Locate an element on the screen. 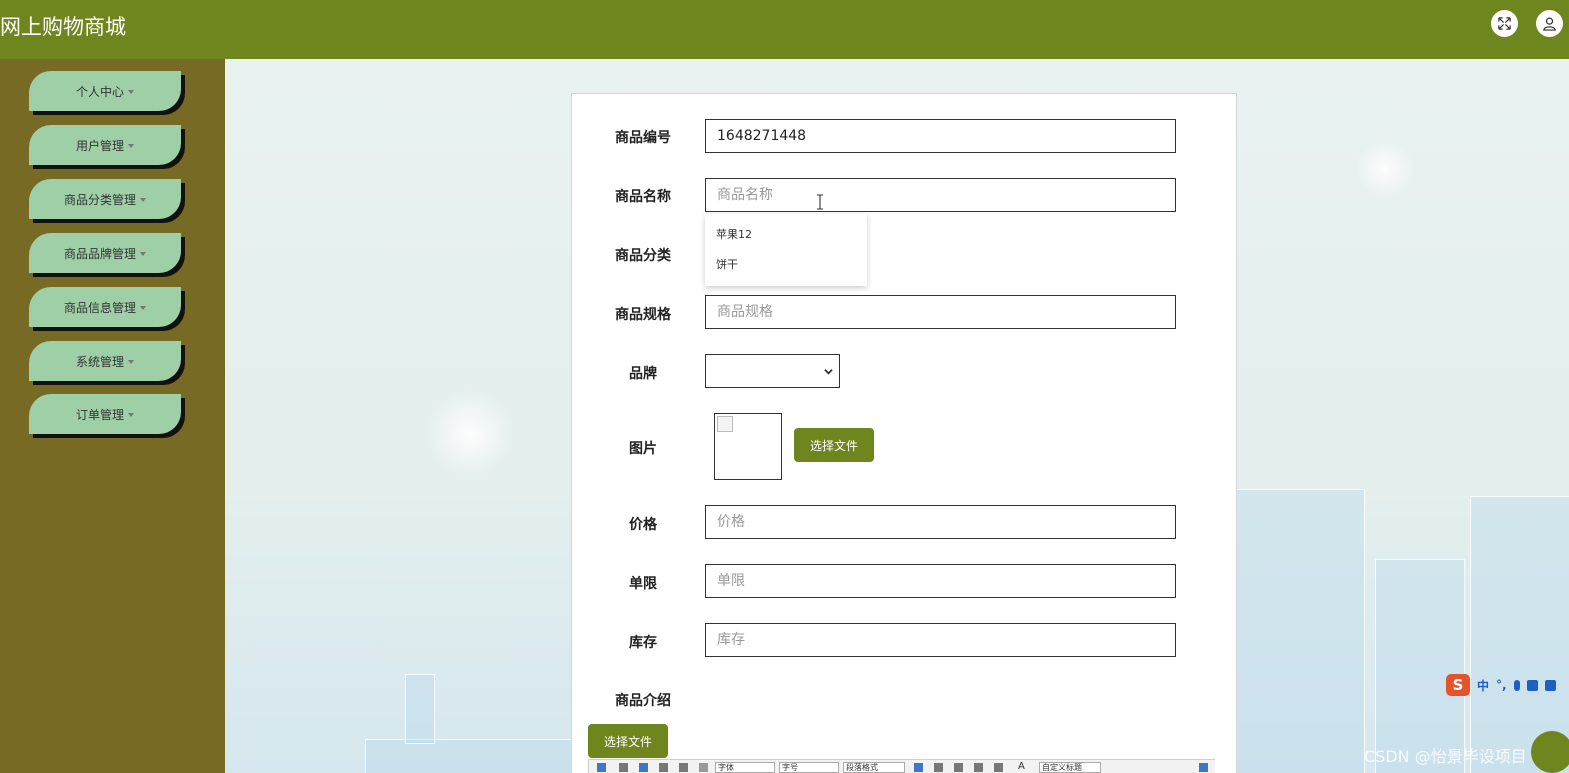 The image size is (1569, 773). sidebar-item-label: 商品分类管理 is located at coordinates (99, 199).